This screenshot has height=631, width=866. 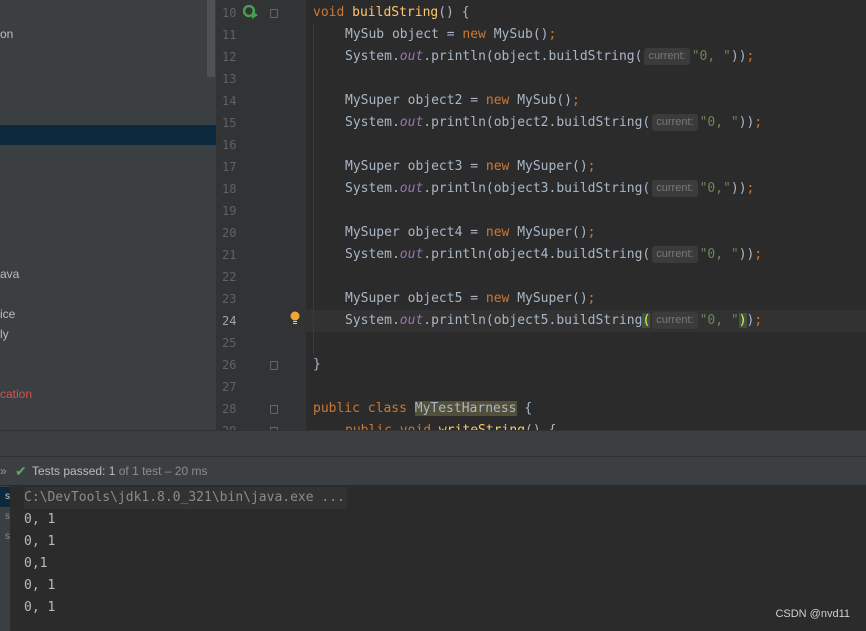 What do you see at coordinates (70, 471) in the screenshot?
I see `test-status-label: Tests passed:` at bounding box center [70, 471].